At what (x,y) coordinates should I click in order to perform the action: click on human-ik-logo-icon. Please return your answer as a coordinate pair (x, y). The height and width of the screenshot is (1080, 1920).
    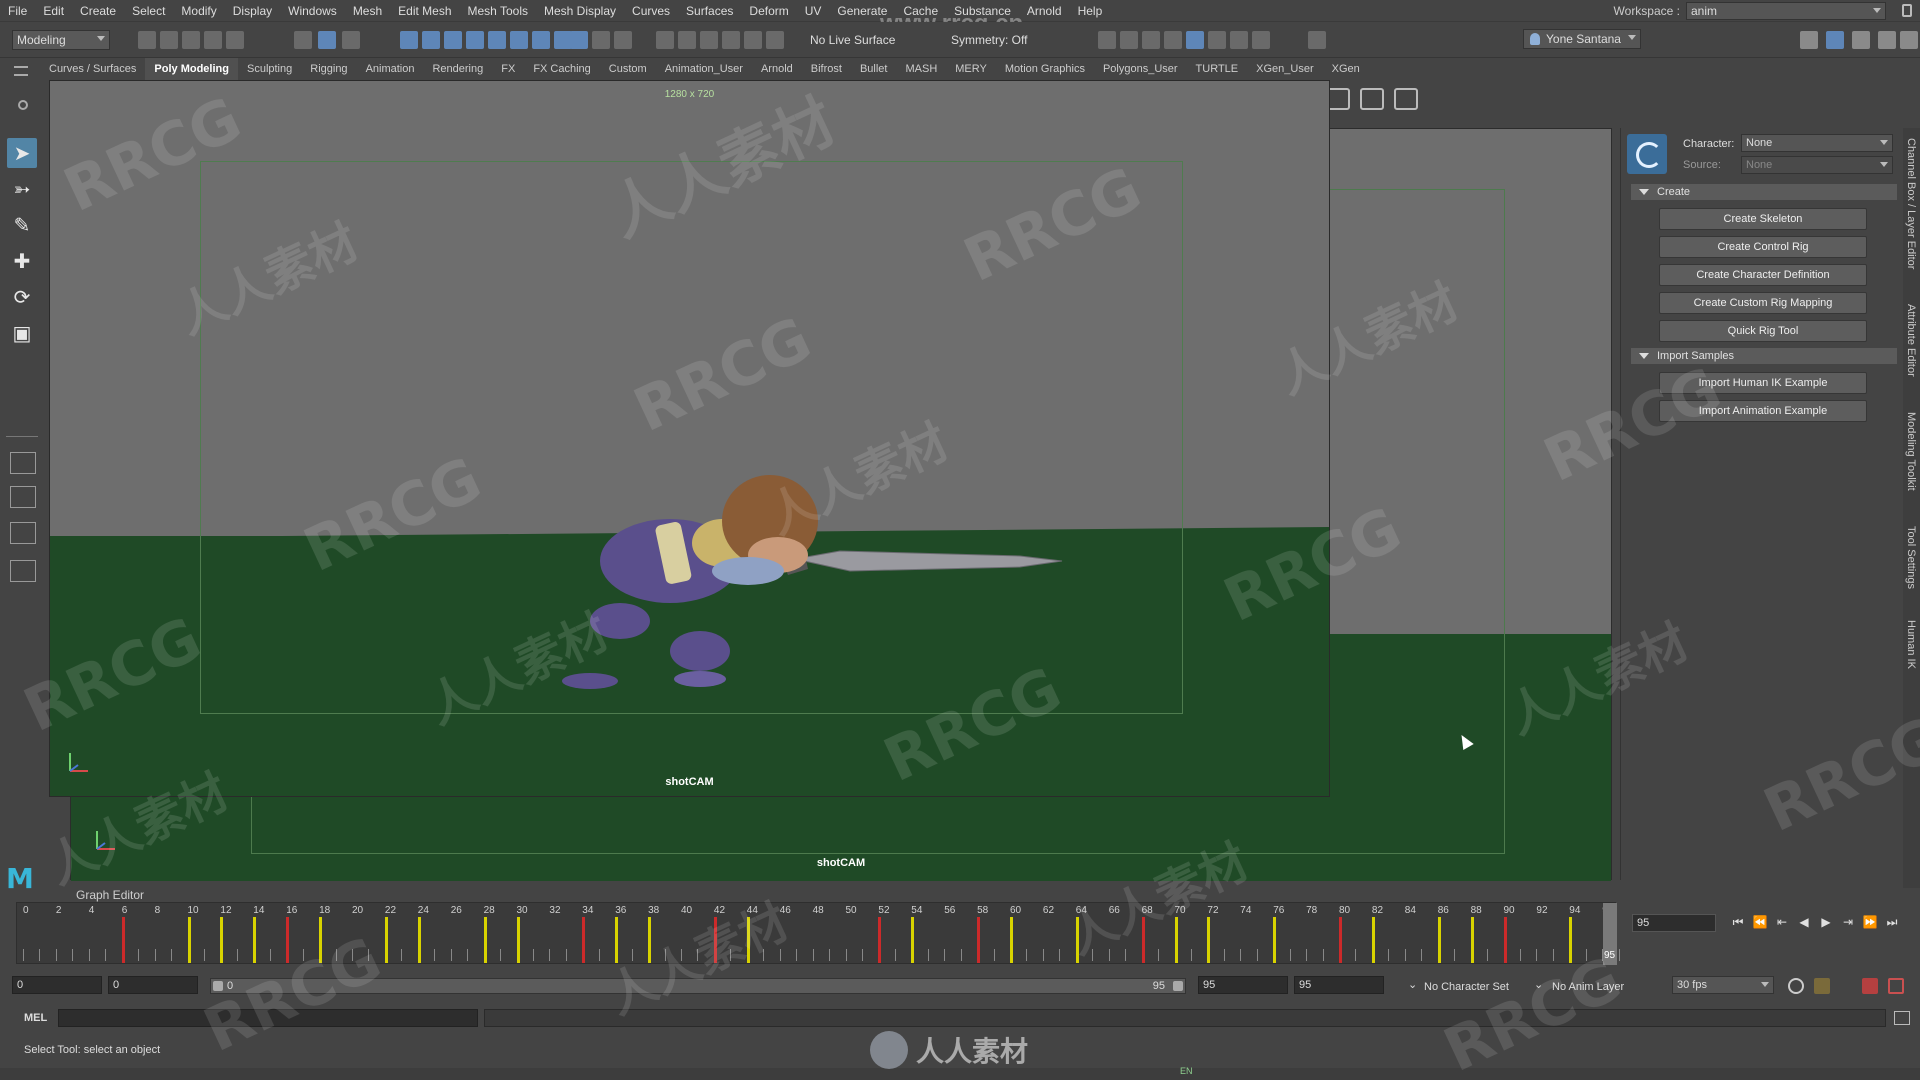
    Looking at the image, I should click on (1647, 154).